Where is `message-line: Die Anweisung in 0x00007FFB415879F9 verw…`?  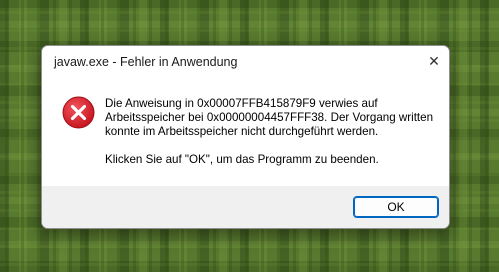 message-line: Die Anweisung in 0x00007FFB415879F9 verw… is located at coordinates (241, 103).